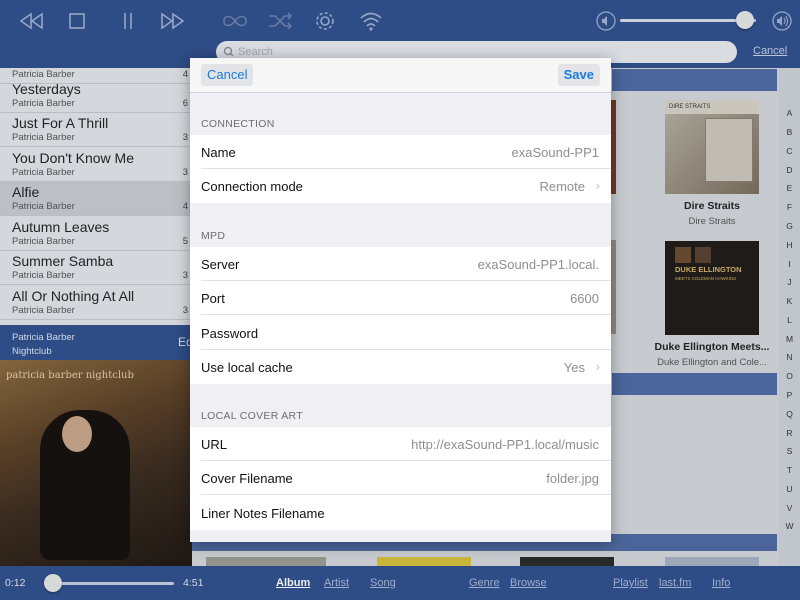 The width and height of the screenshot is (800, 600). I want to click on row-label: Connection mode, so click(252, 186).